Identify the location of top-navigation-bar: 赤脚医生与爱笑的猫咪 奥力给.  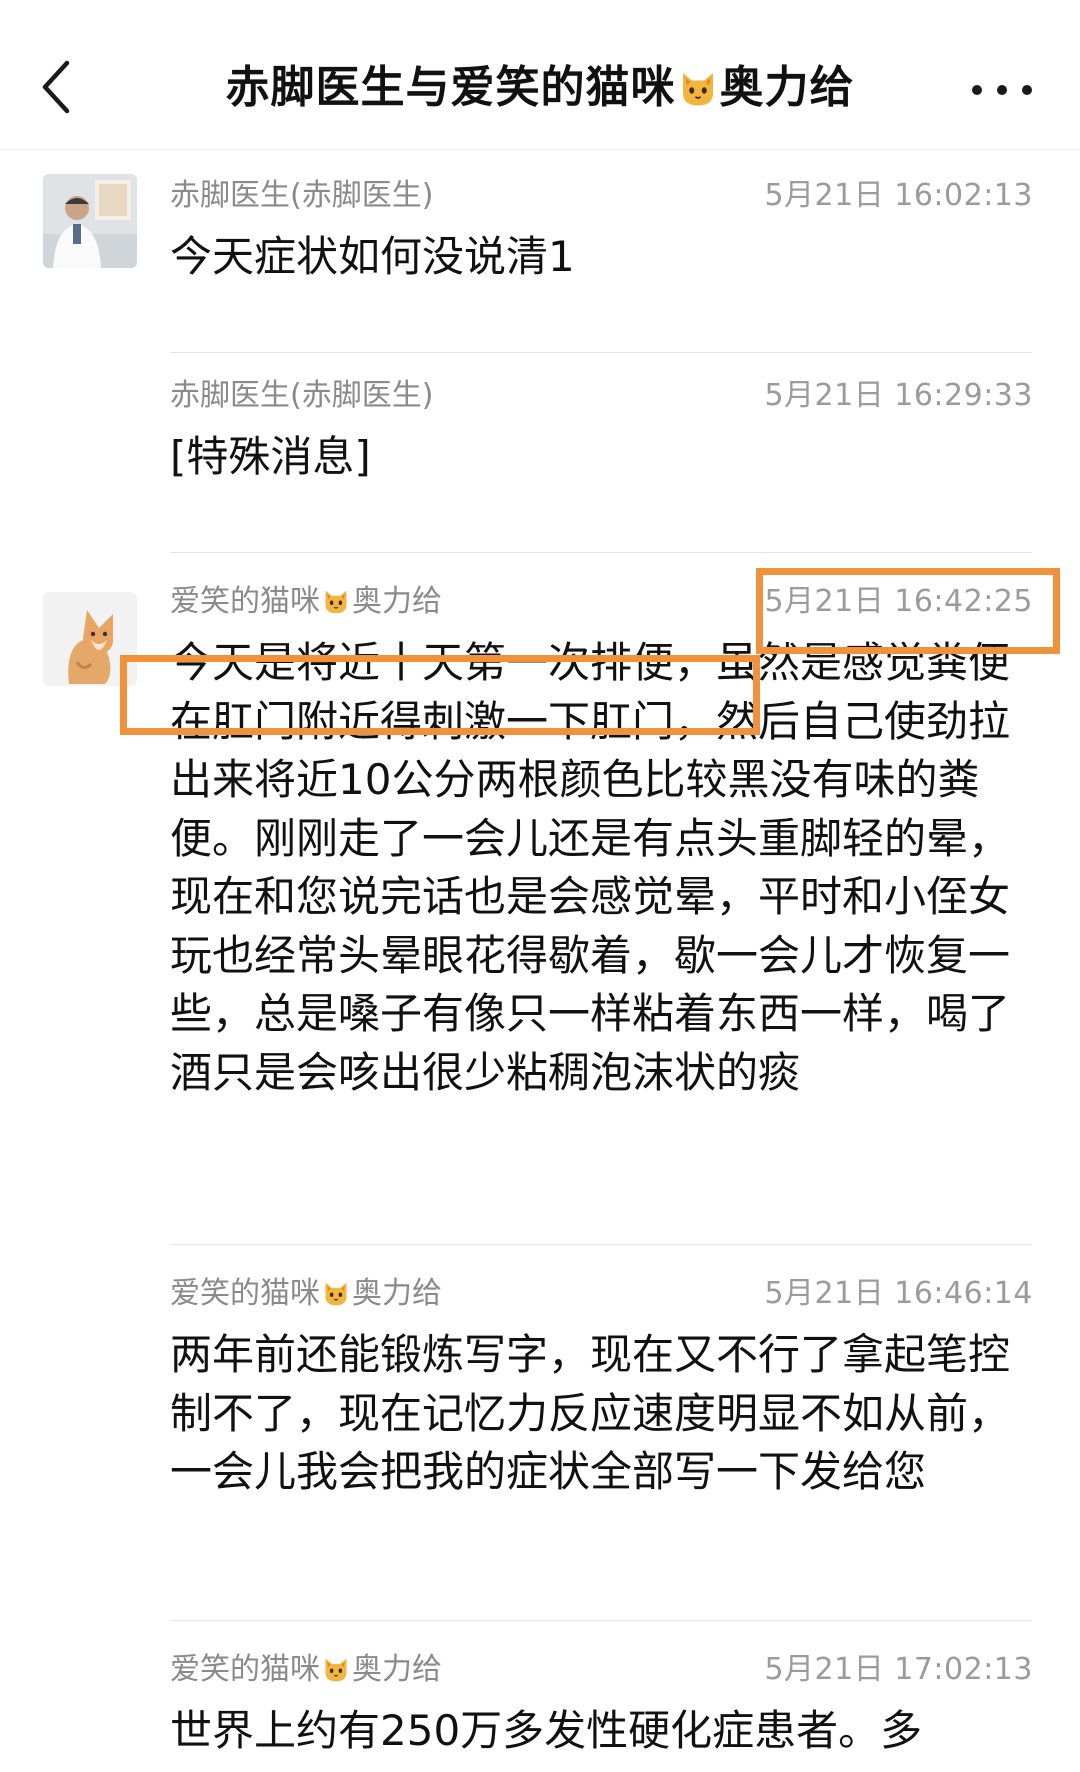
(540, 75).